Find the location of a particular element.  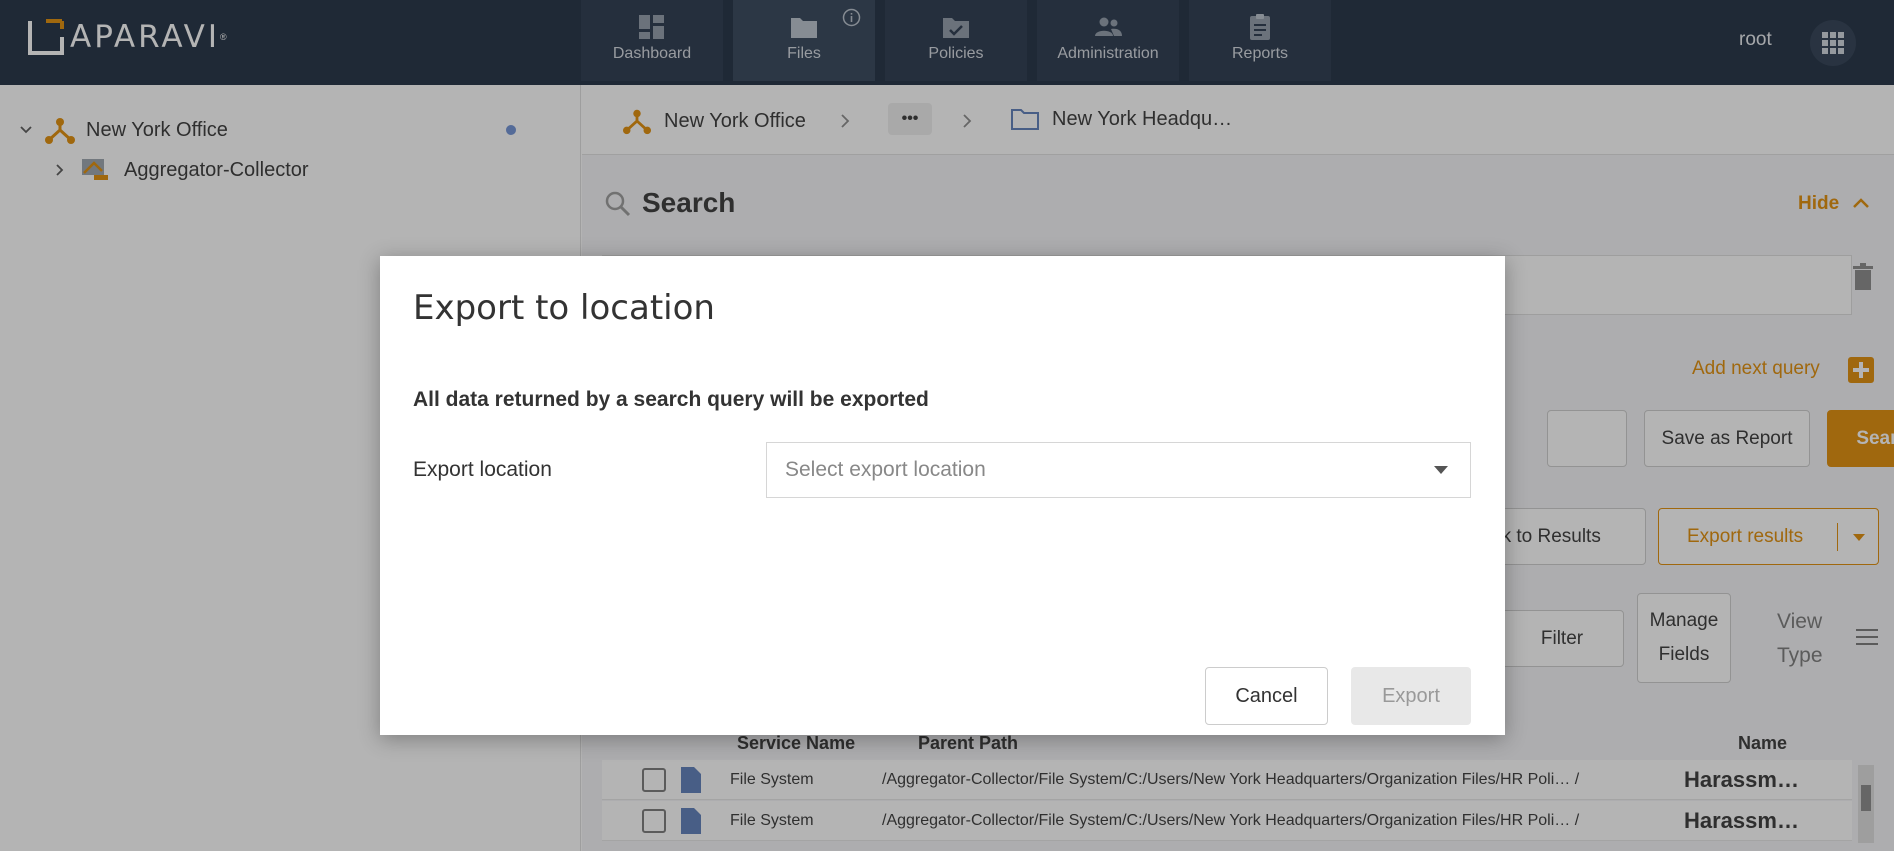

export-button: Export is located at coordinates (1411, 696).